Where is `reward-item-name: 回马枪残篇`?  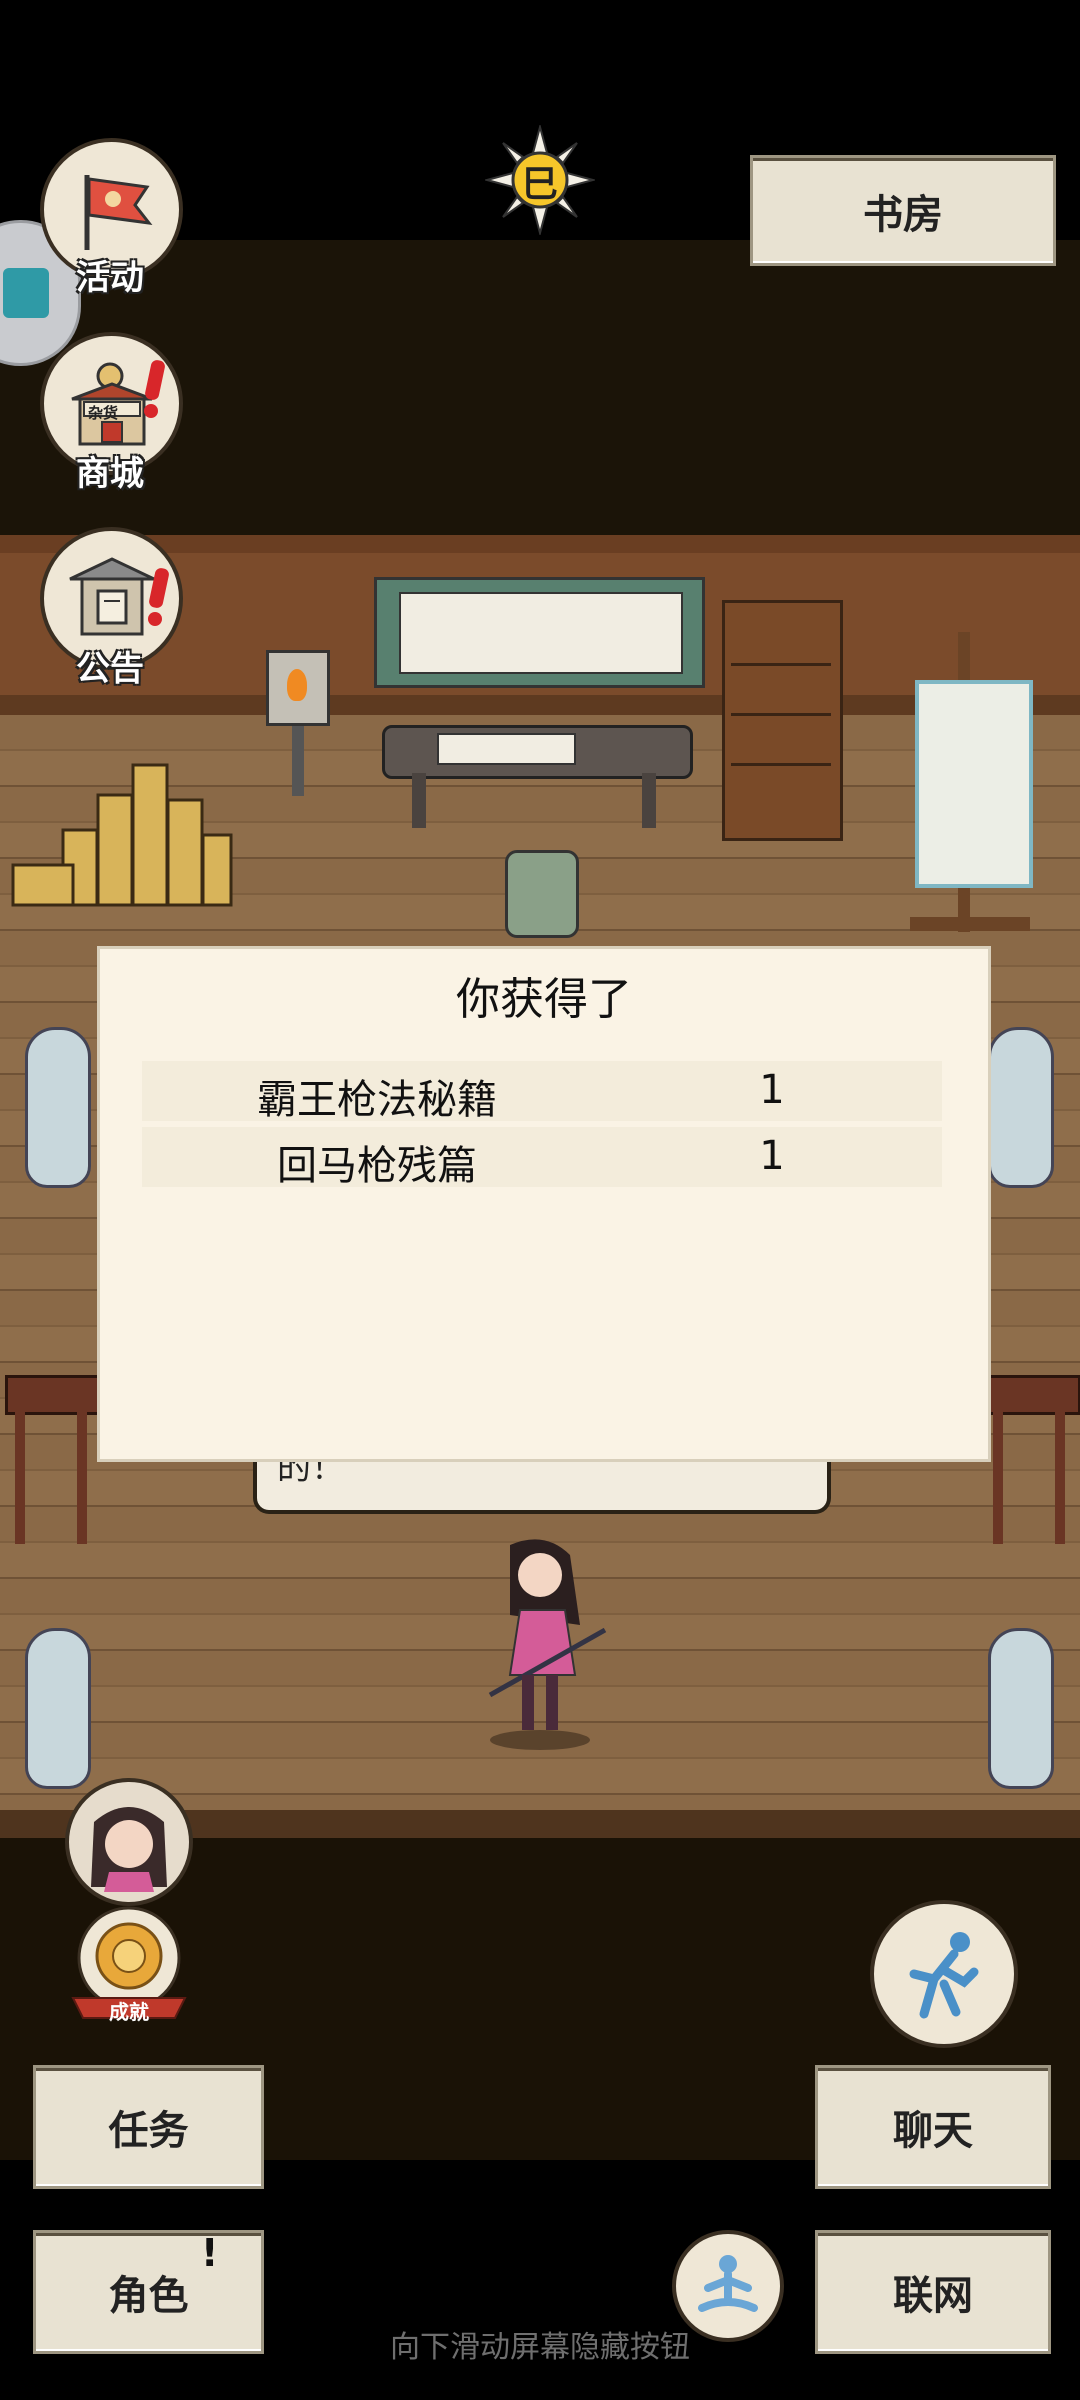 reward-item-name: 回马枪残篇 is located at coordinates (377, 1166).